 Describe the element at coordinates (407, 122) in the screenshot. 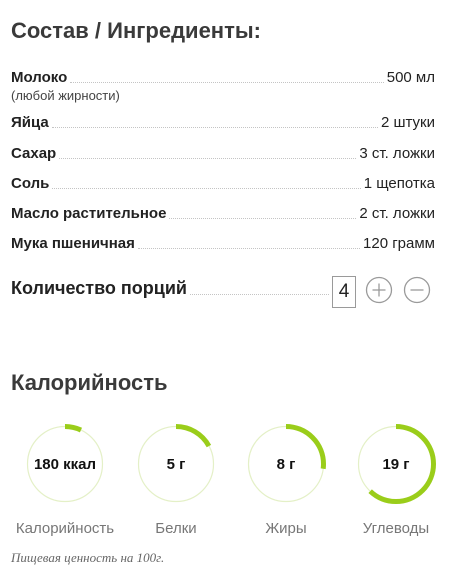

I see `ingredient-amount: 2 штуки` at that location.